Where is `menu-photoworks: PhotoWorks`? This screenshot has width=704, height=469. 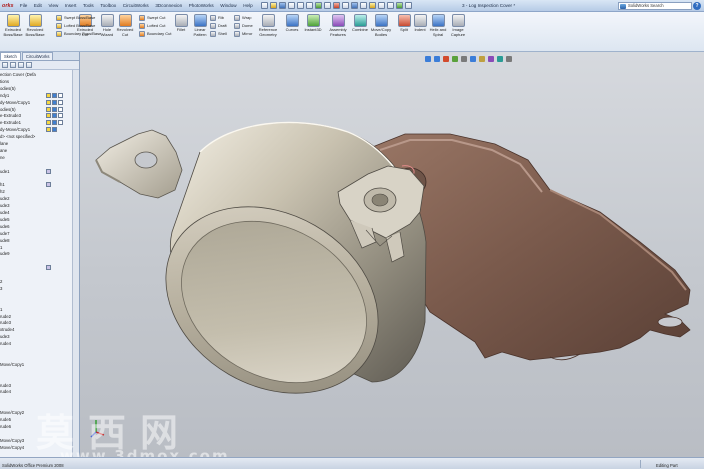 menu-photoworks: PhotoWorks is located at coordinates (201, 5).